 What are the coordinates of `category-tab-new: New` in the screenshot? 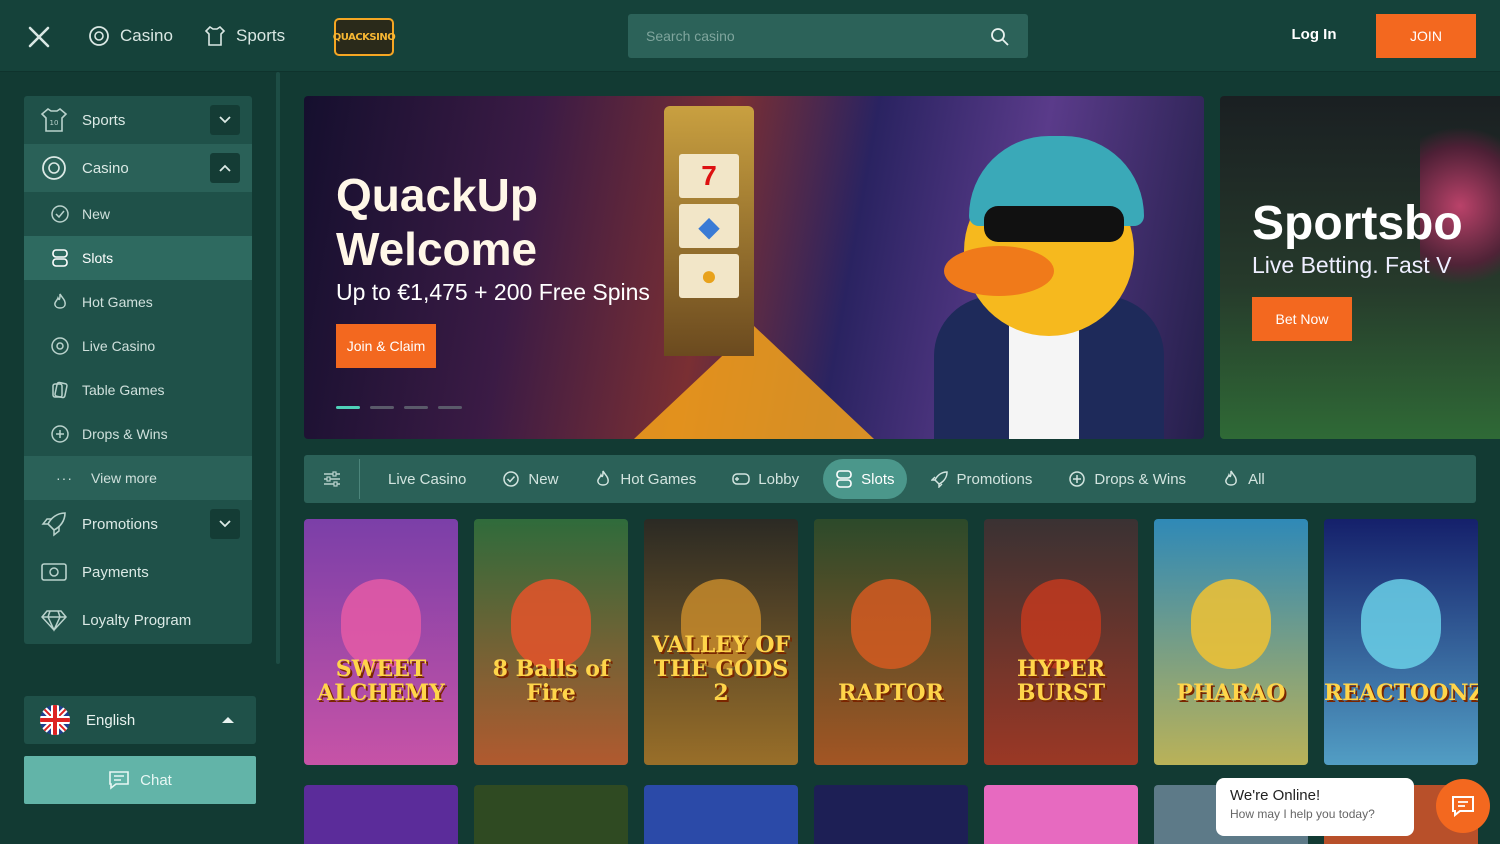 It's located at (530, 479).